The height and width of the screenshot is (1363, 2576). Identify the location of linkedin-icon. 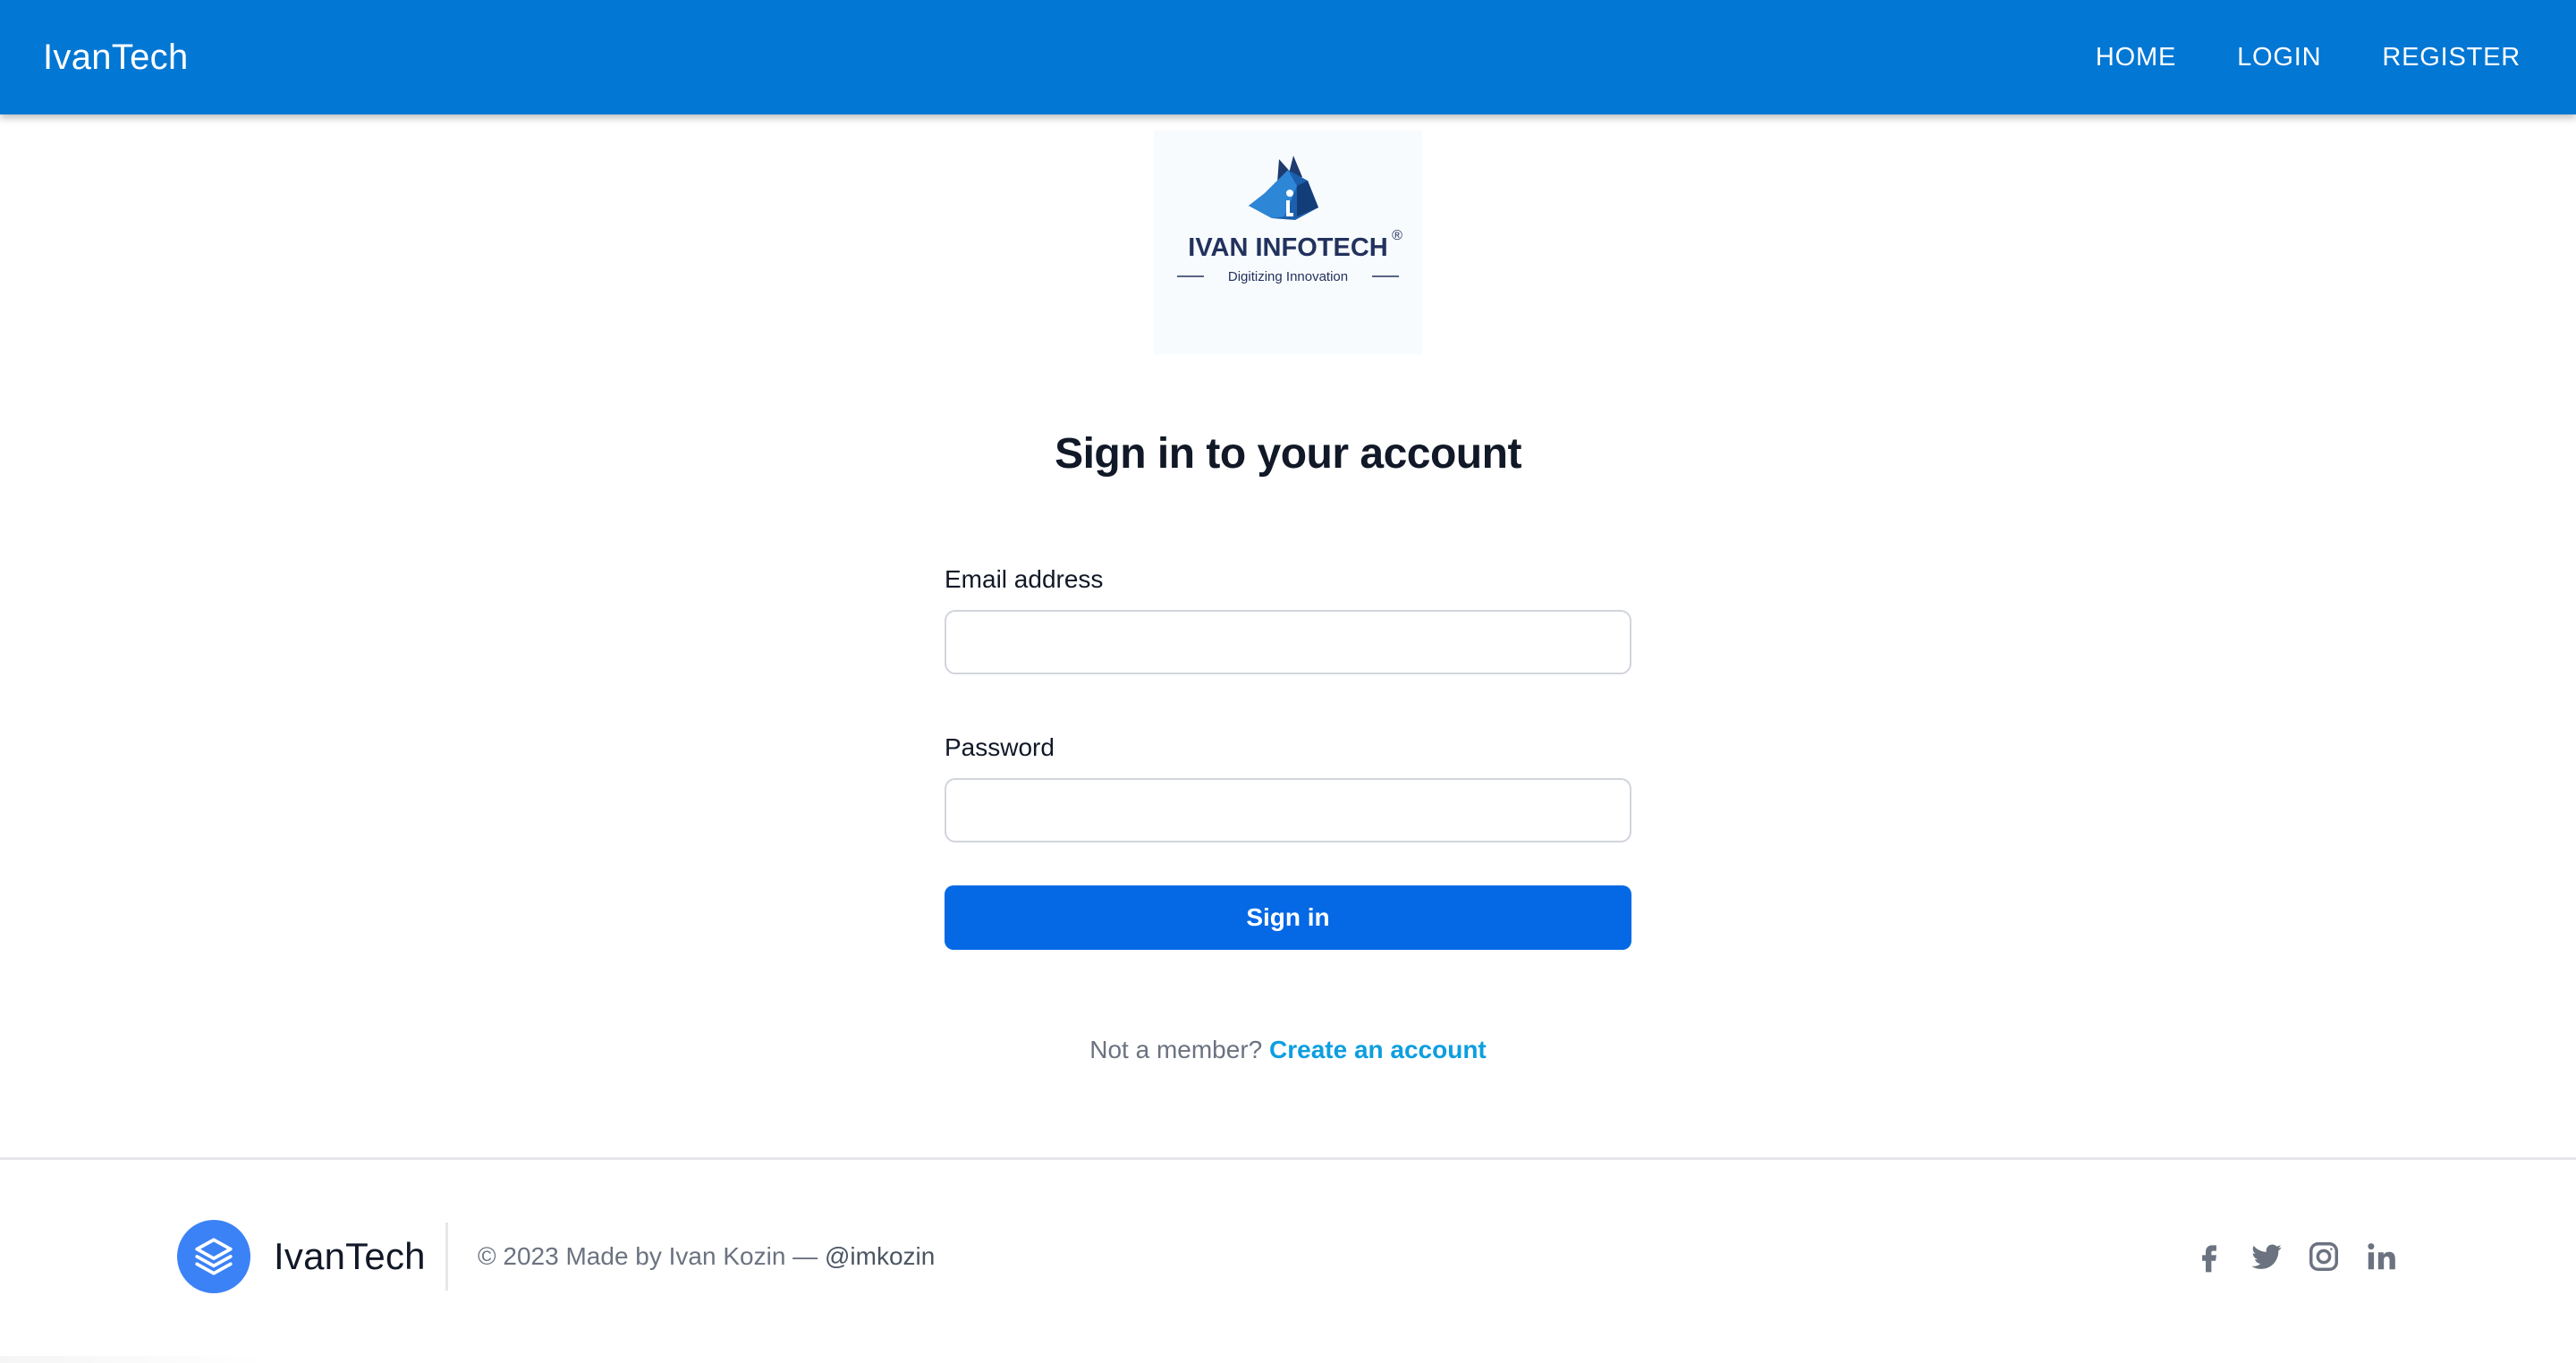
(2381, 1257).